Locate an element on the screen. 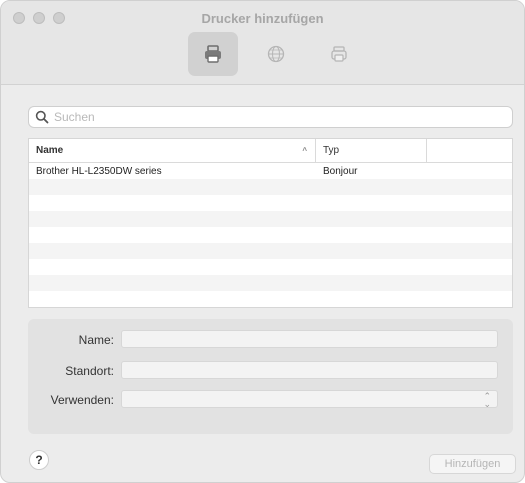 The width and height of the screenshot is (525, 483). column-header-type: Typ is located at coordinates (371, 150).